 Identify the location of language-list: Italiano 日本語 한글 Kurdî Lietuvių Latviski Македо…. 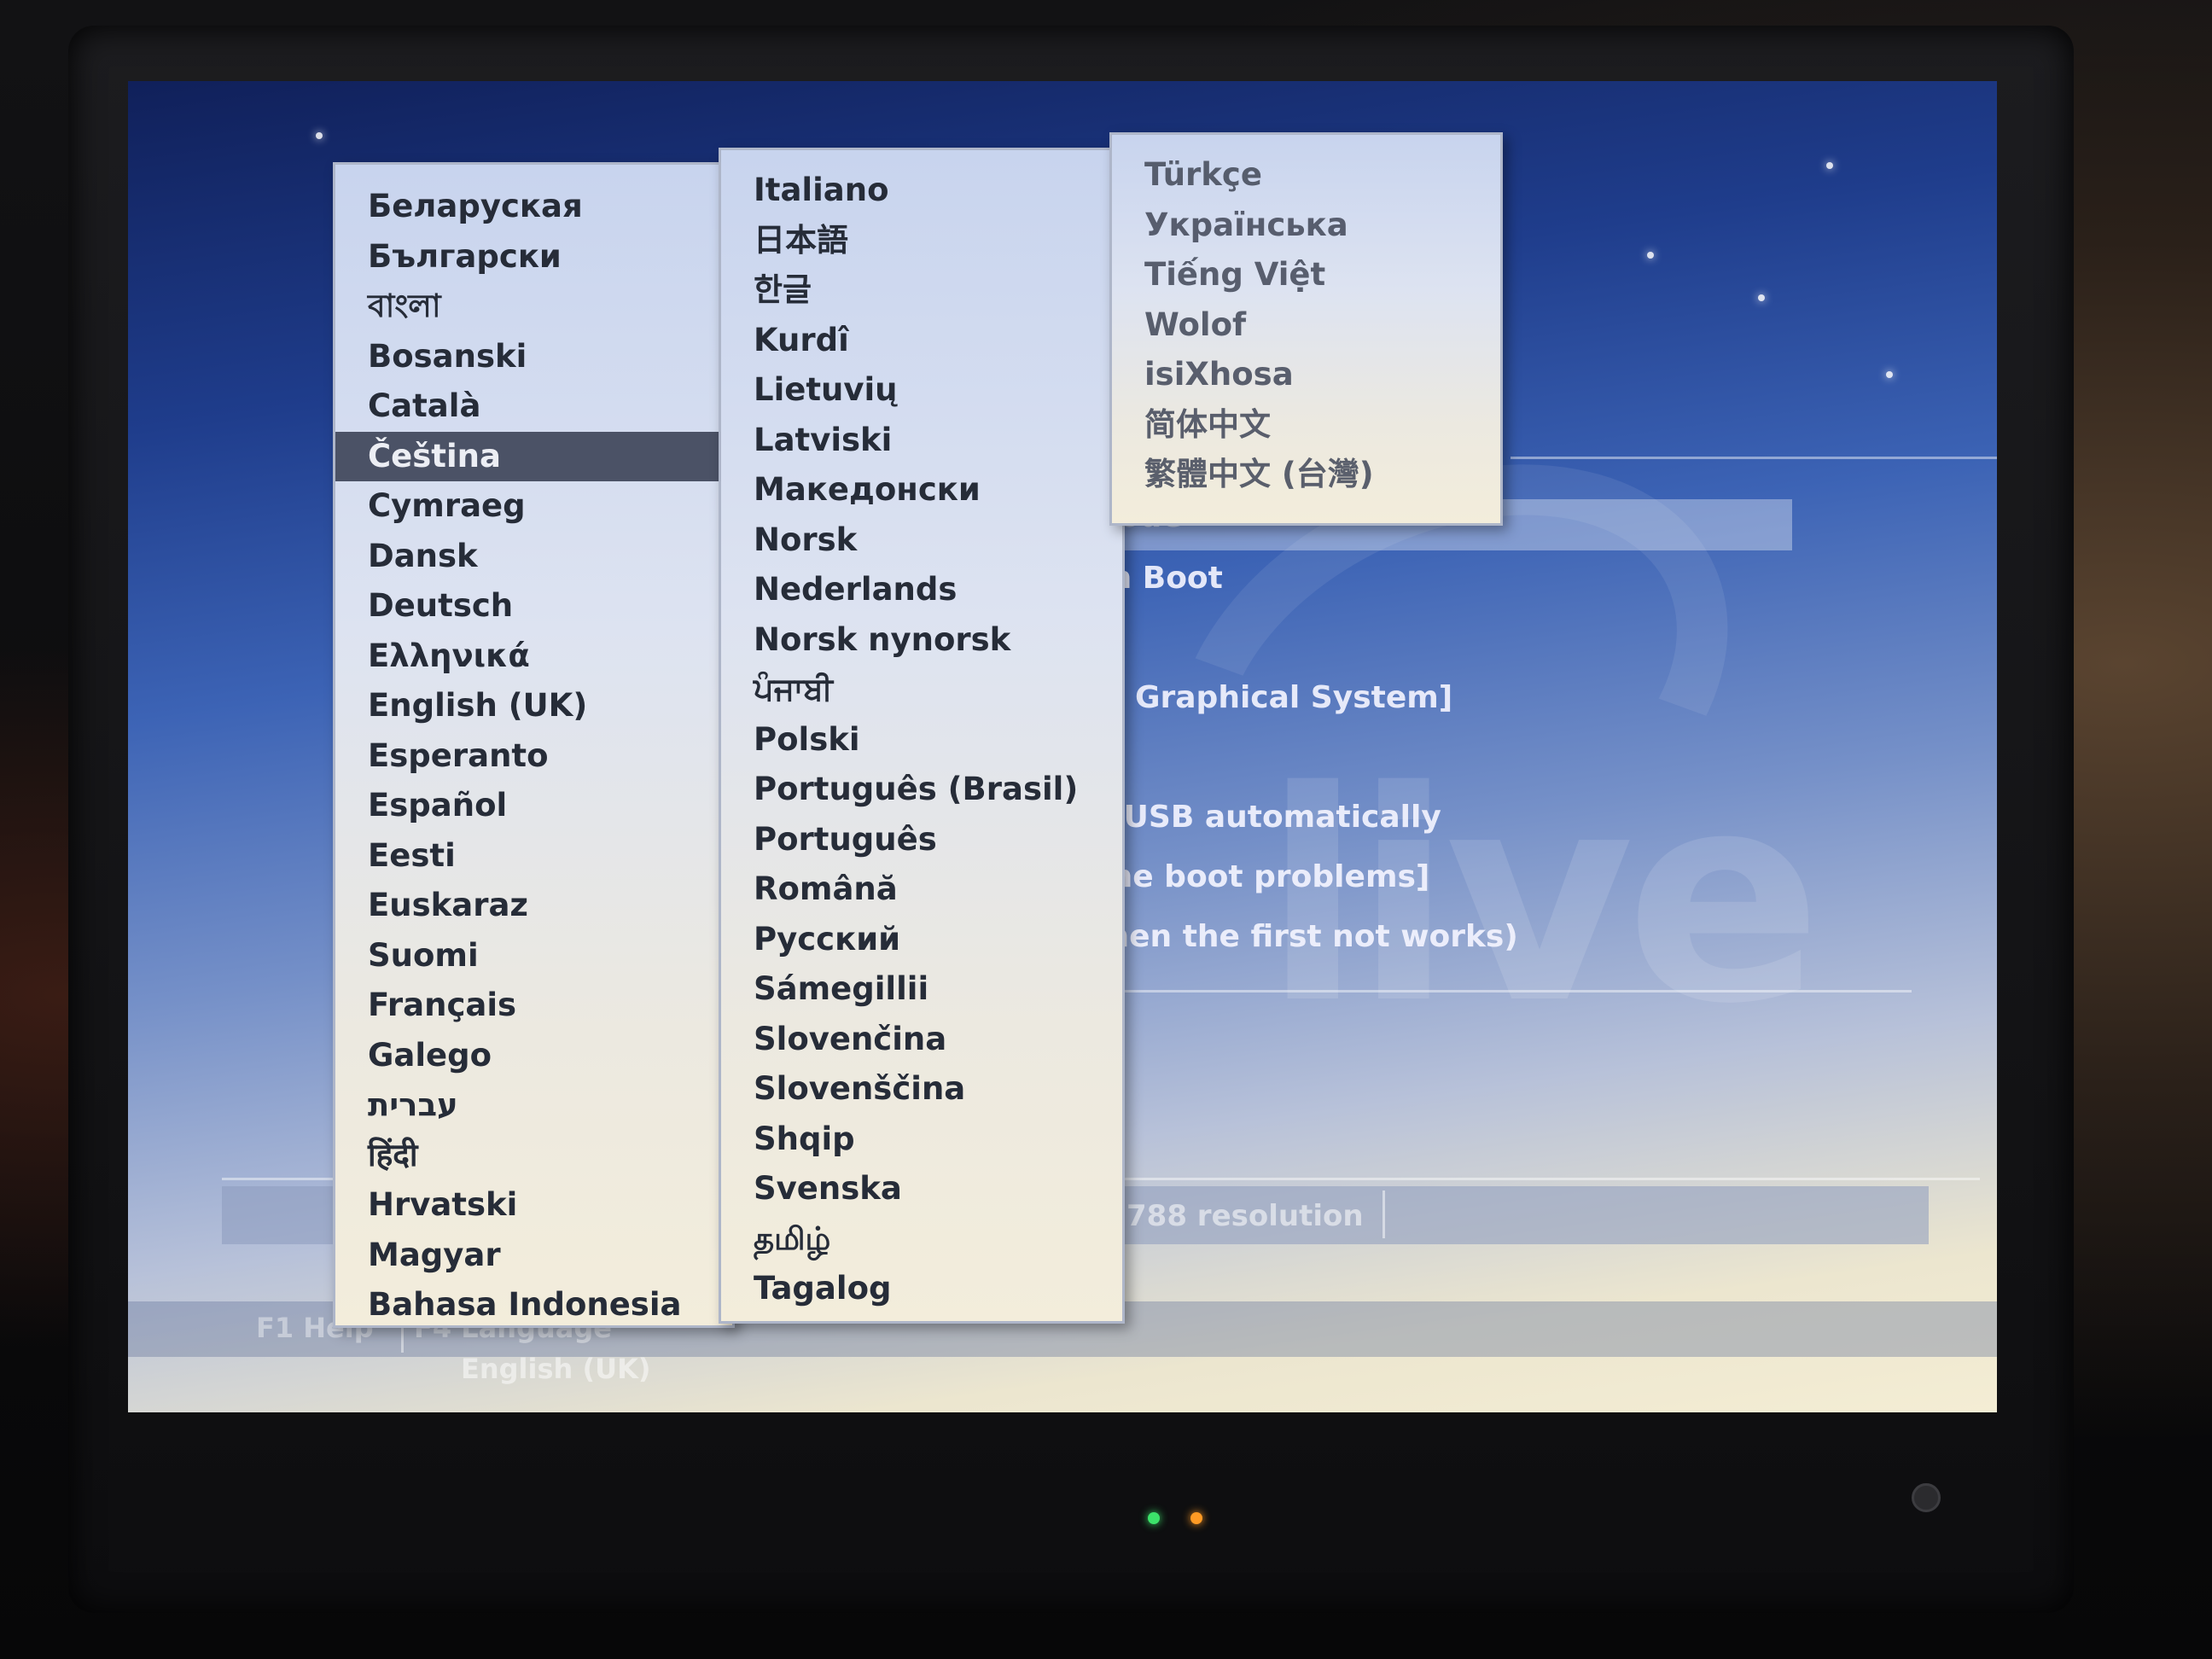
(921, 732).